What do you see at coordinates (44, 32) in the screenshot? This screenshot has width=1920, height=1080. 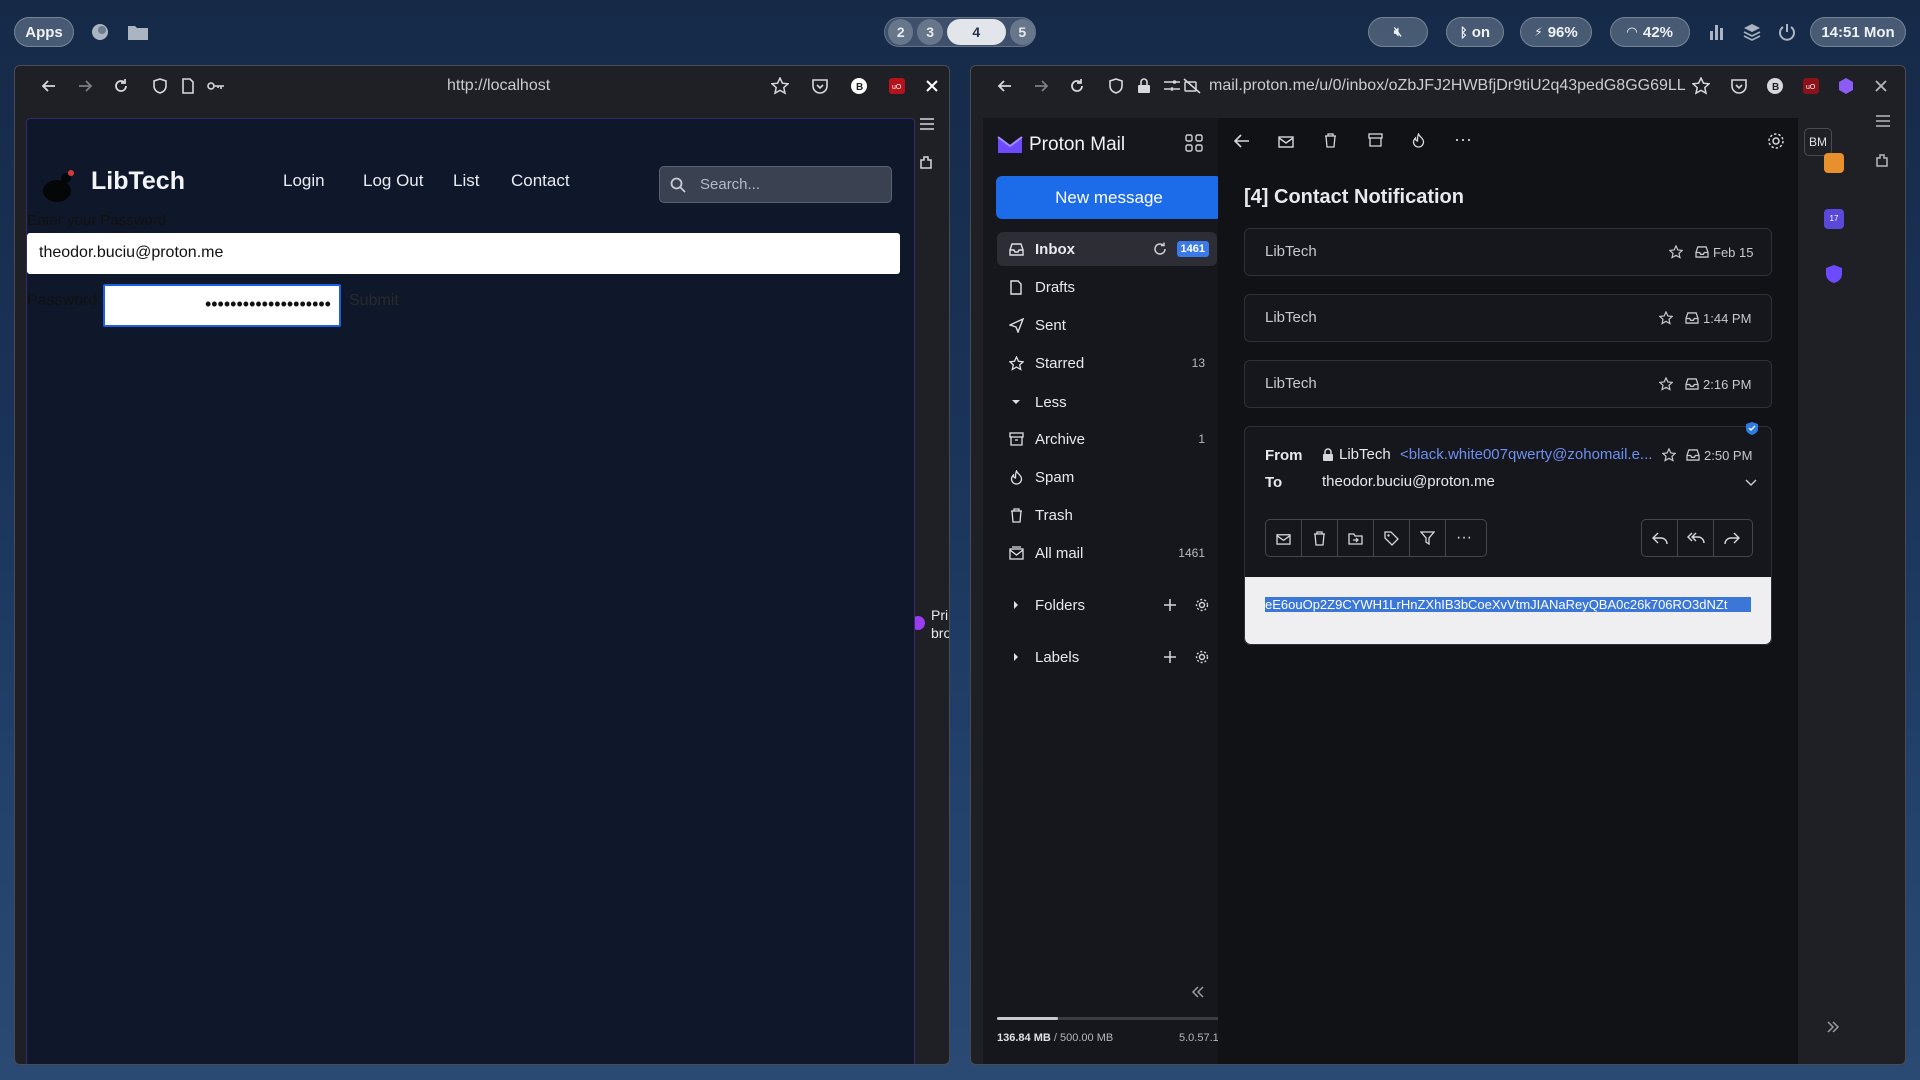 I see `apps-button: Apps` at bounding box center [44, 32].